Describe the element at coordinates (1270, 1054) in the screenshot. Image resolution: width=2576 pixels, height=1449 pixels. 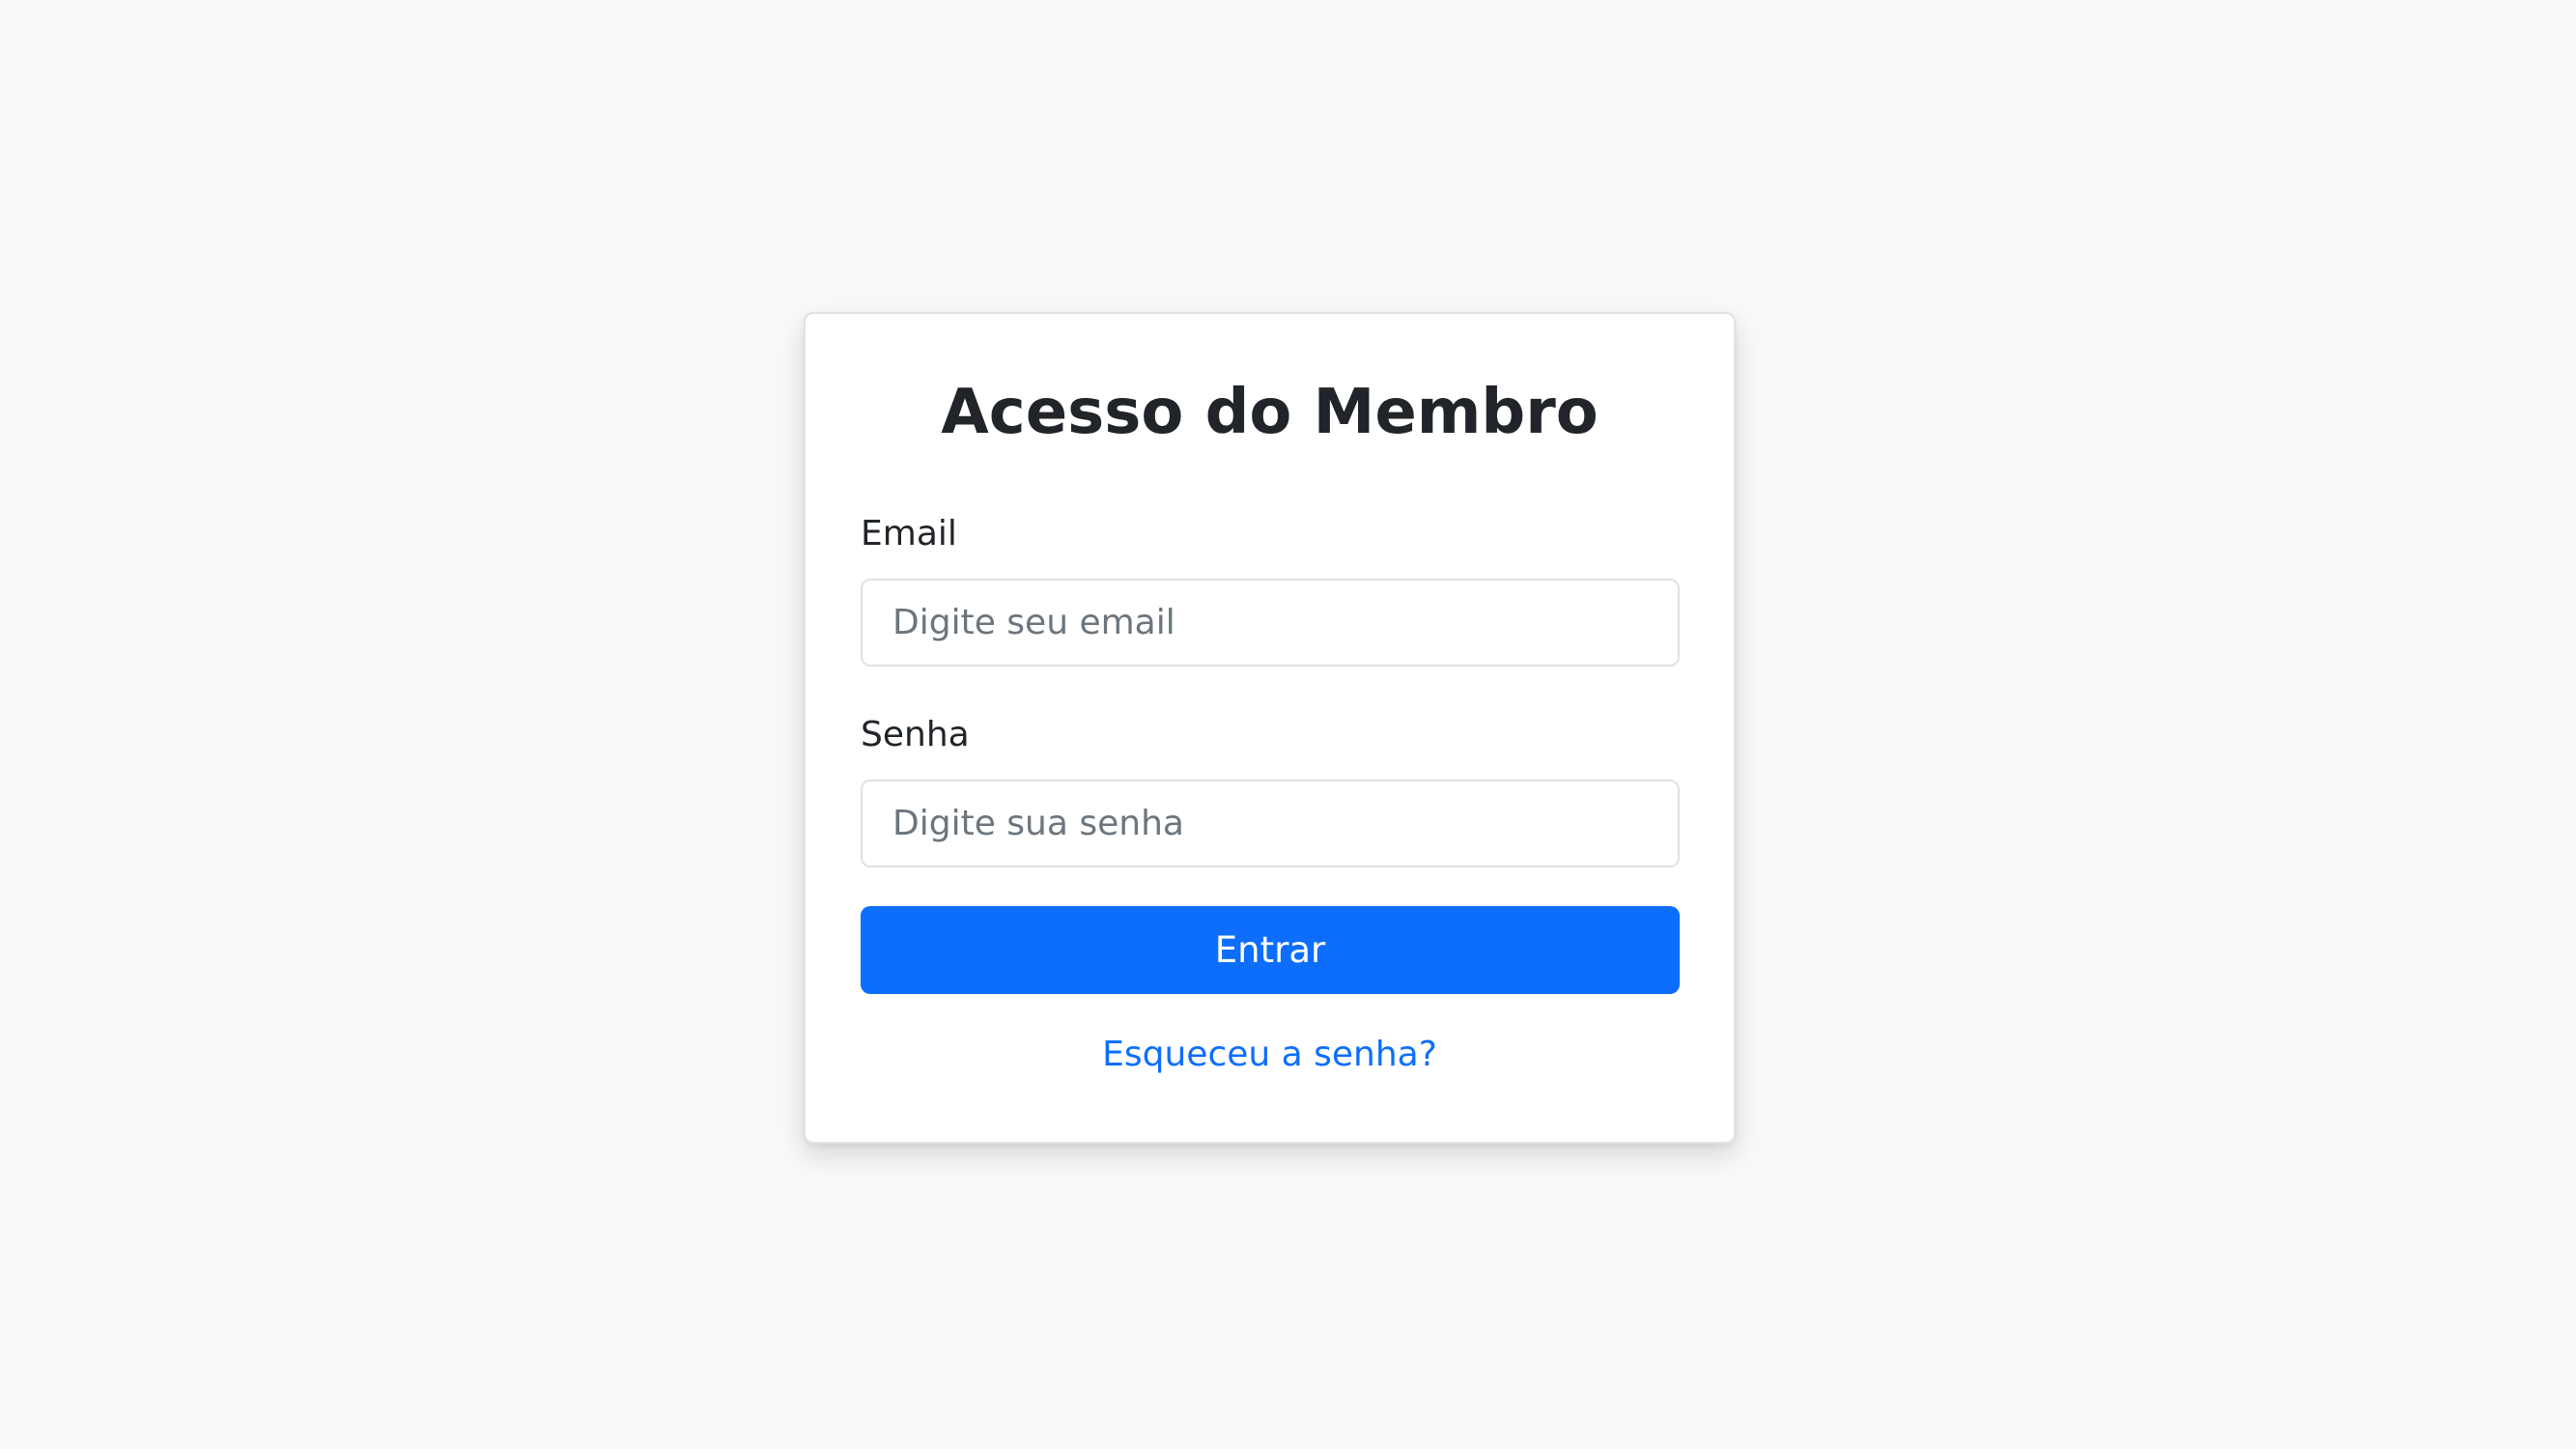
I see `forgot-password-link: Esqueceu a senha?` at that location.